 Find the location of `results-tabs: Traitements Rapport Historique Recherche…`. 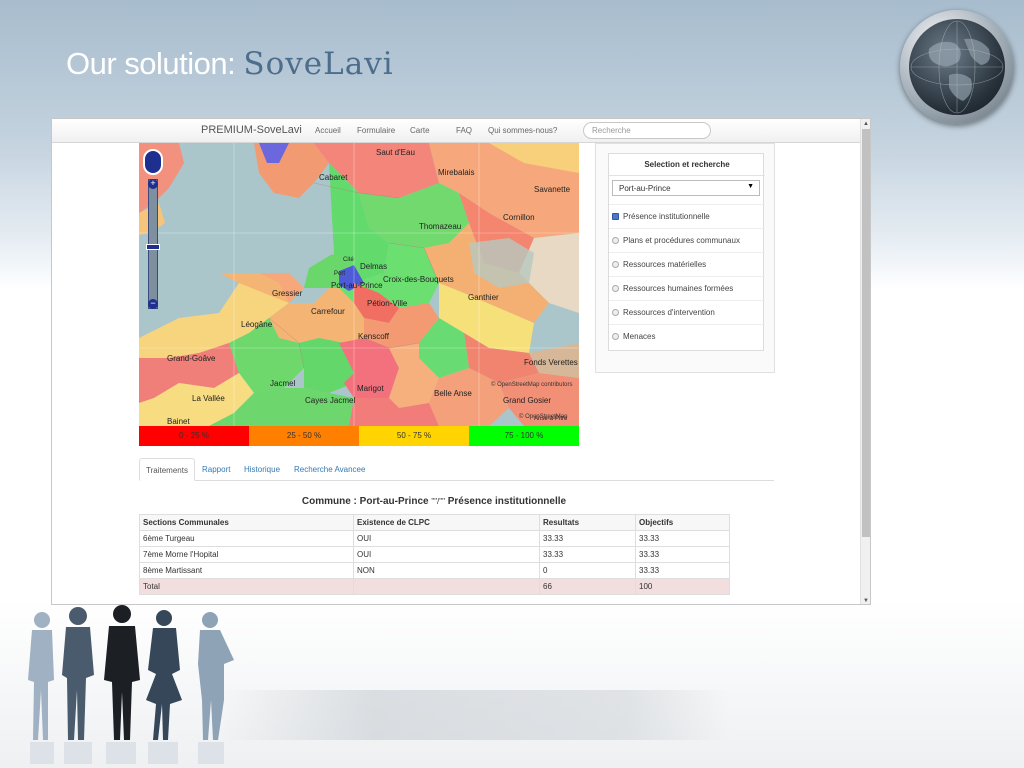

results-tabs: Traitements Rapport Historique Recherche… is located at coordinates (456, 469).